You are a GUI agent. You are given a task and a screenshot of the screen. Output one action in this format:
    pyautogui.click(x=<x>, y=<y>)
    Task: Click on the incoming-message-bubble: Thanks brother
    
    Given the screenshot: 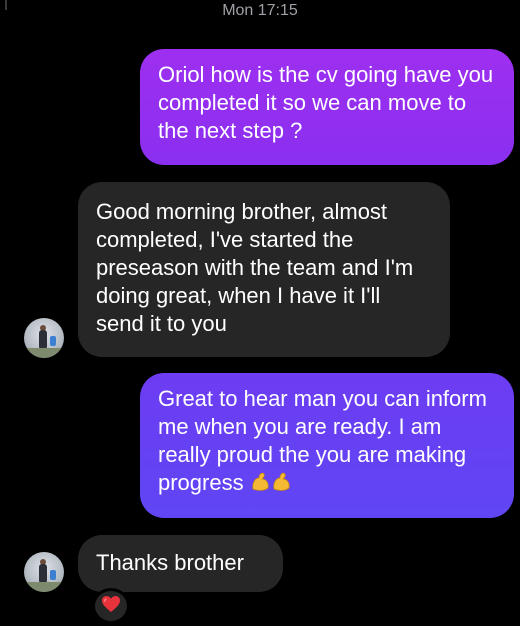 What is the action you would take?
    pyautogui.click(x=180, y=563)
    